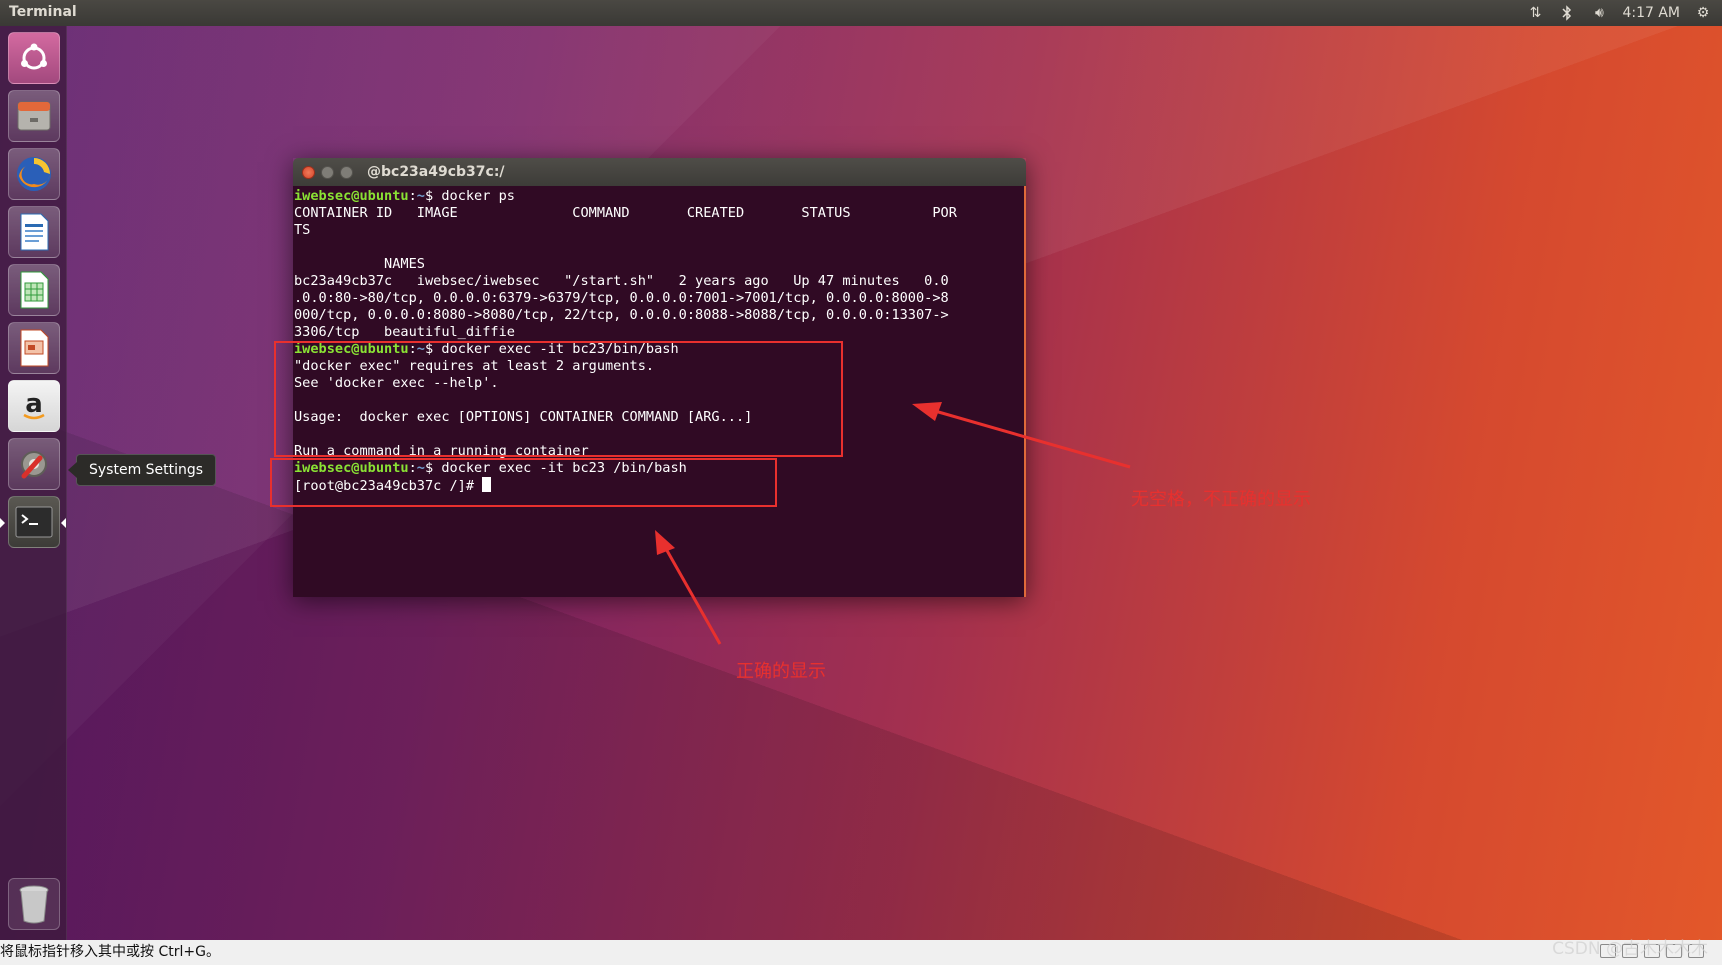 This screenshot has width=1722, height=965. I want to click on launcher: a, so click(33, 483).